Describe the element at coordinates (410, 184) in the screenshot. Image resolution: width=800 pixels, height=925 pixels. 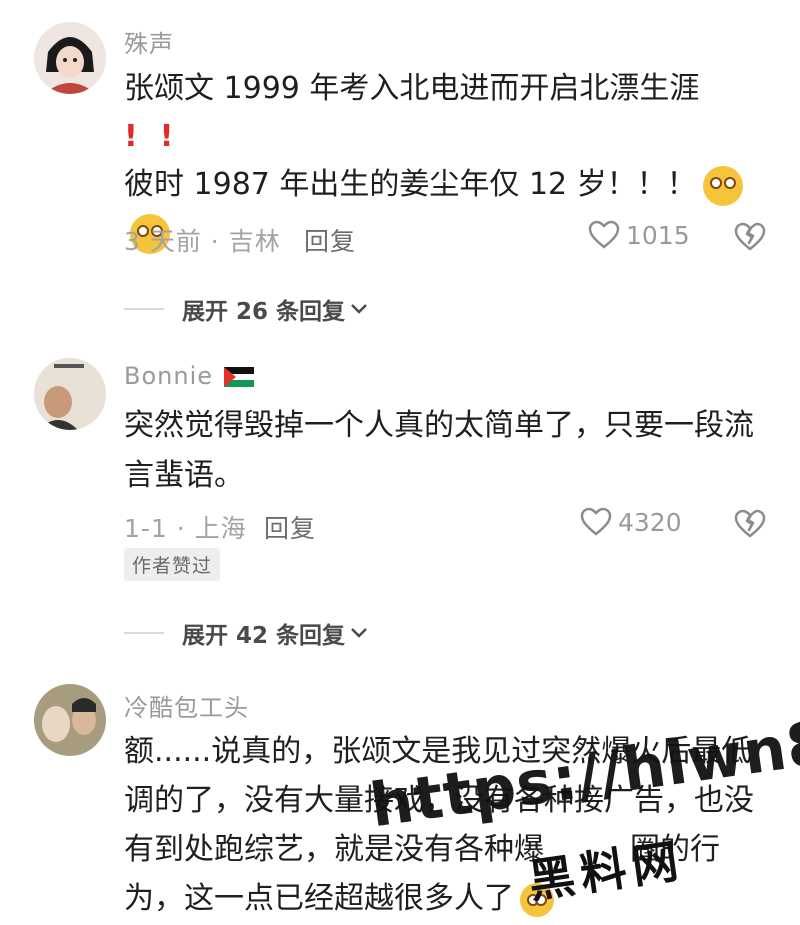
I see `comment-text: 彼时 1987 年出生的姜尘年仅 12 岁！！！` at that location.